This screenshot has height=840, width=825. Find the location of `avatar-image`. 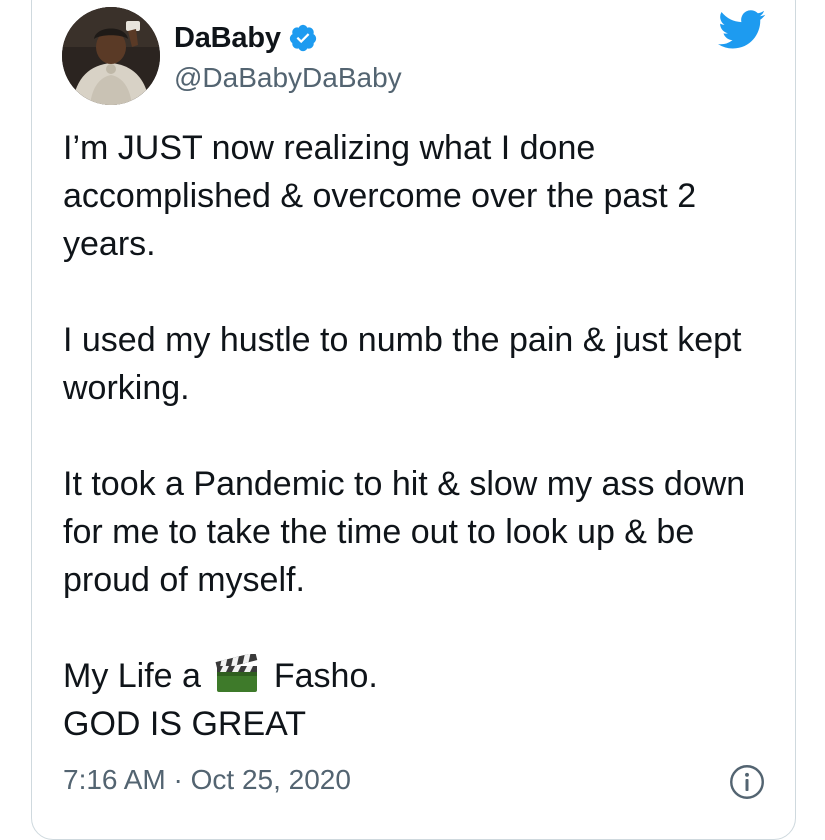

avatar-image is located at coordinates (111, 56).